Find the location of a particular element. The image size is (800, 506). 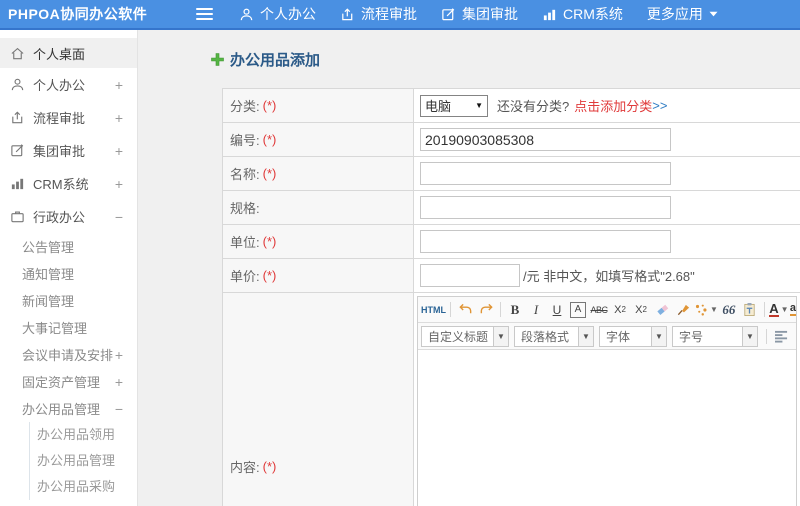

sidebar-item-supplies-claim: 办公用品领用 is located at coordinates (83, 435).